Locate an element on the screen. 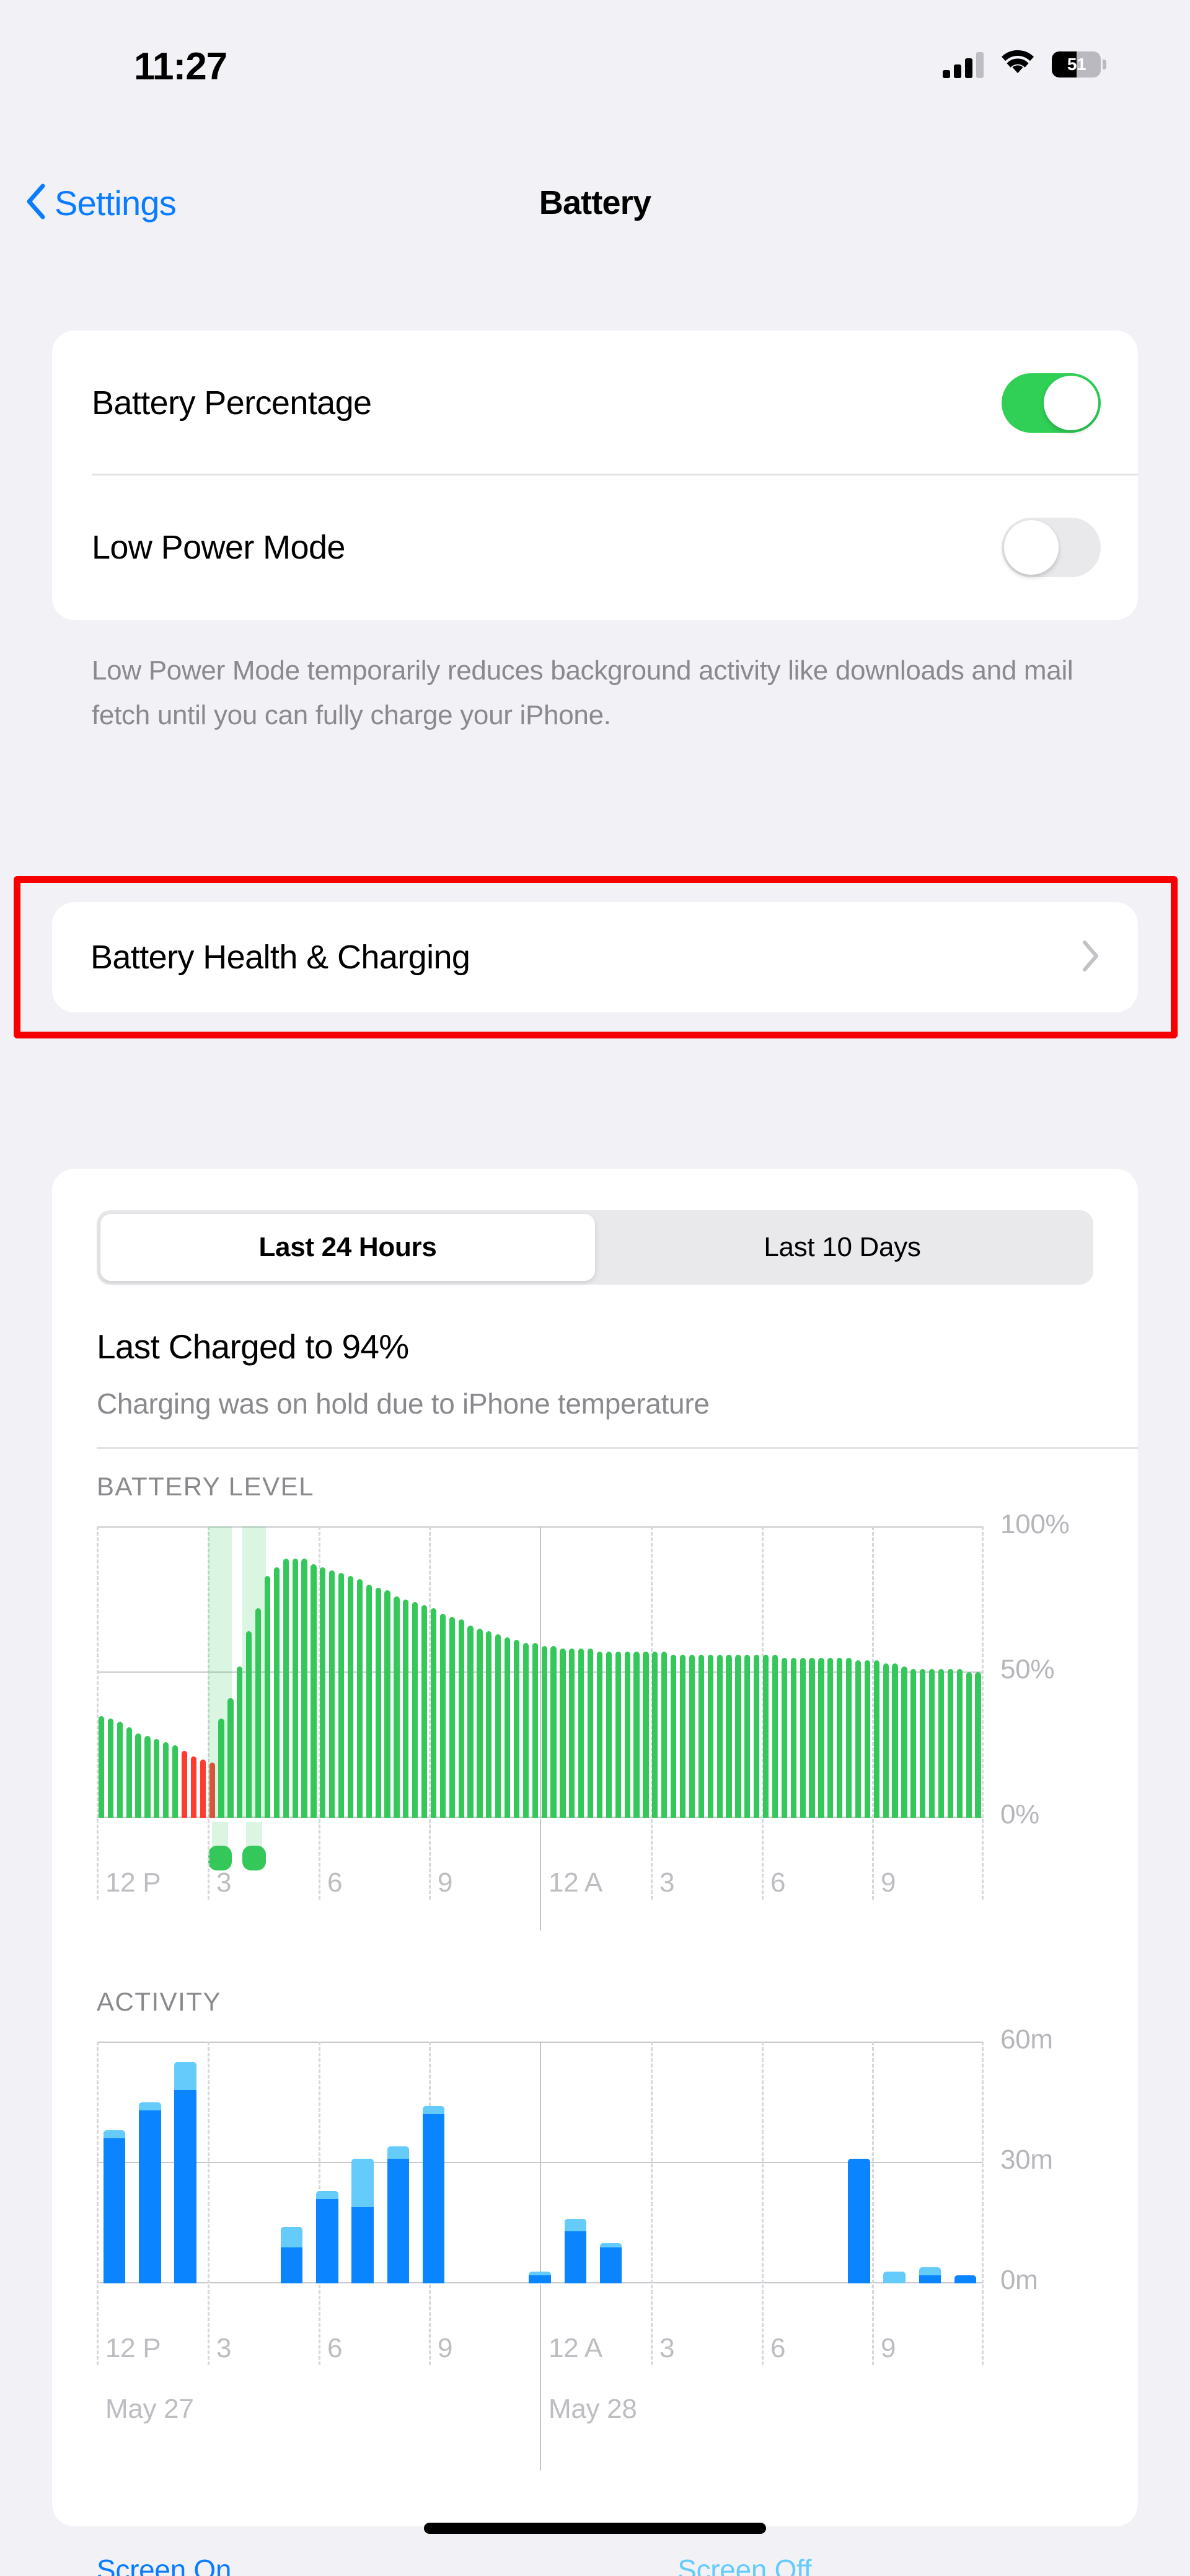 The width and height of the screenshot is (1190, 2576). activity-plot is located at coordinates (540, 2162).